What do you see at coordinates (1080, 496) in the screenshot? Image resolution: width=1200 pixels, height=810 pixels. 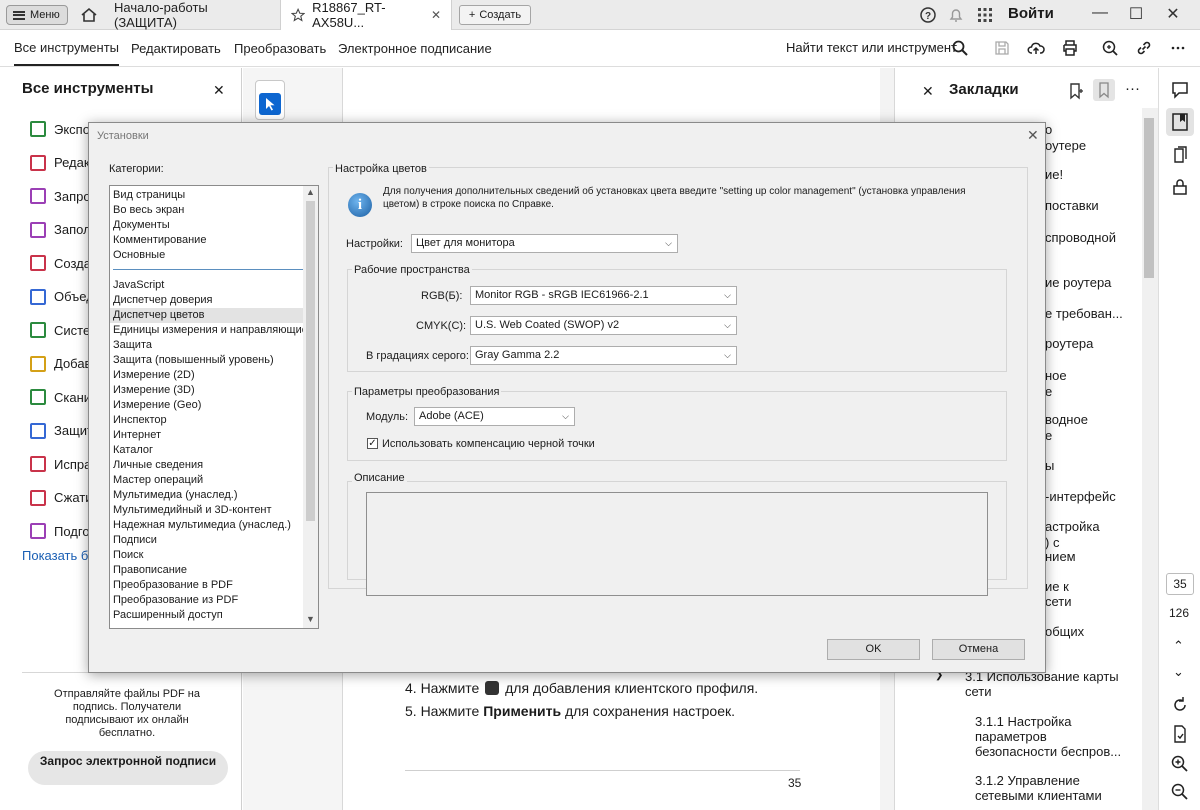 I see `bookmark-item: -интерфейс` at bounding box center [1080, 496].